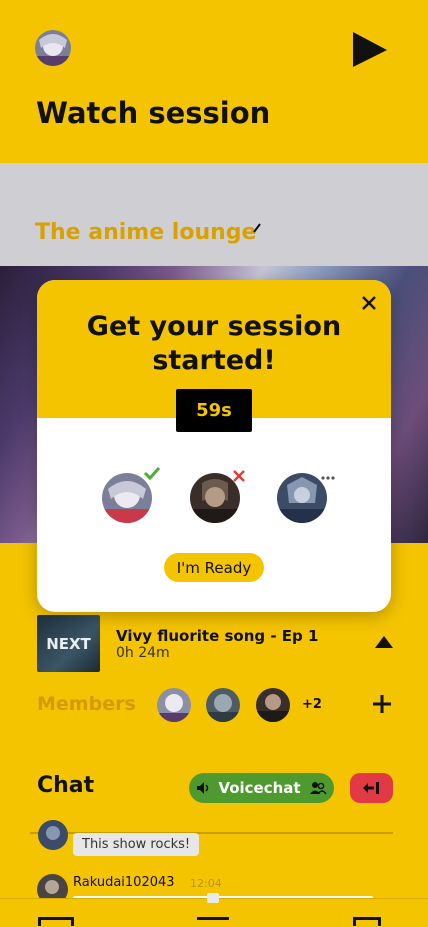 This screenshot has width=428, height=927. I want to click on members-label: Members, so click(86, 704).